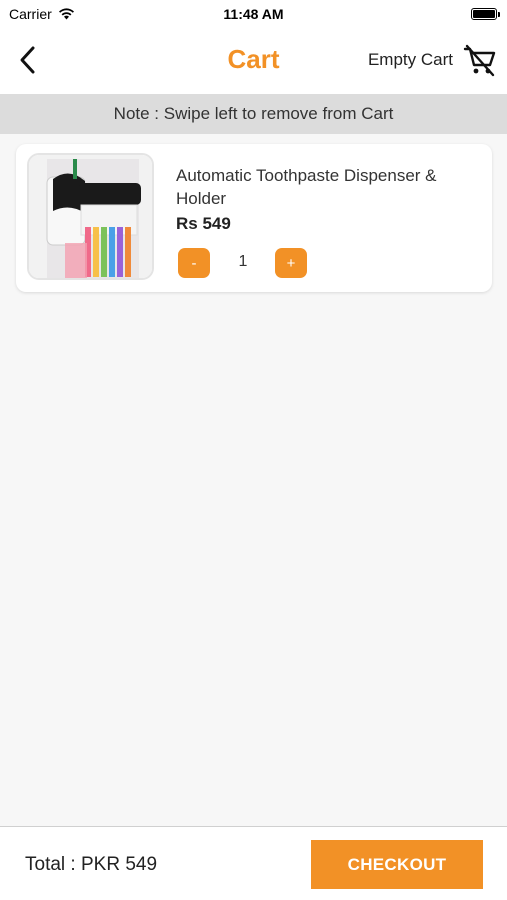 Image resolution: width=507 pixels, height=900 pixels. I want to click on cart-footer: Total : PKR 549 CHECKOUT, so click(253, 863).